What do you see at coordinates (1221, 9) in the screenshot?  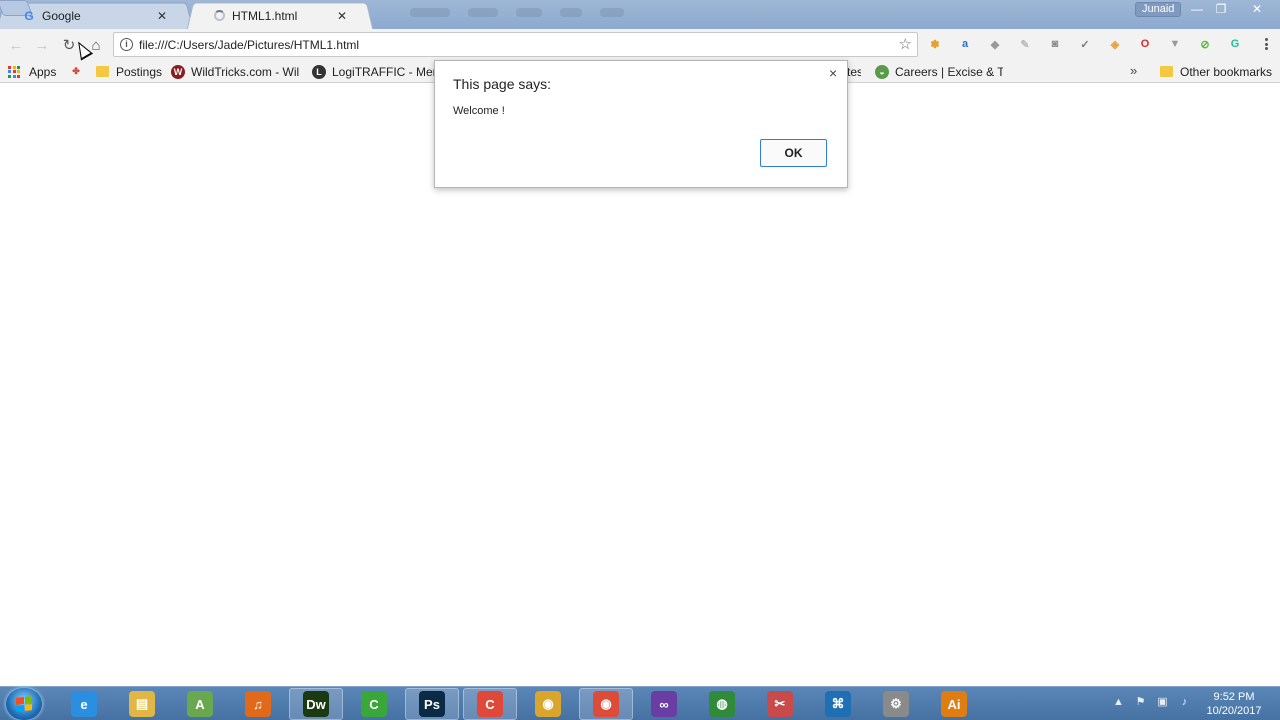 I see `maximize-icon: ❐` at bounding box center [1221, 9].